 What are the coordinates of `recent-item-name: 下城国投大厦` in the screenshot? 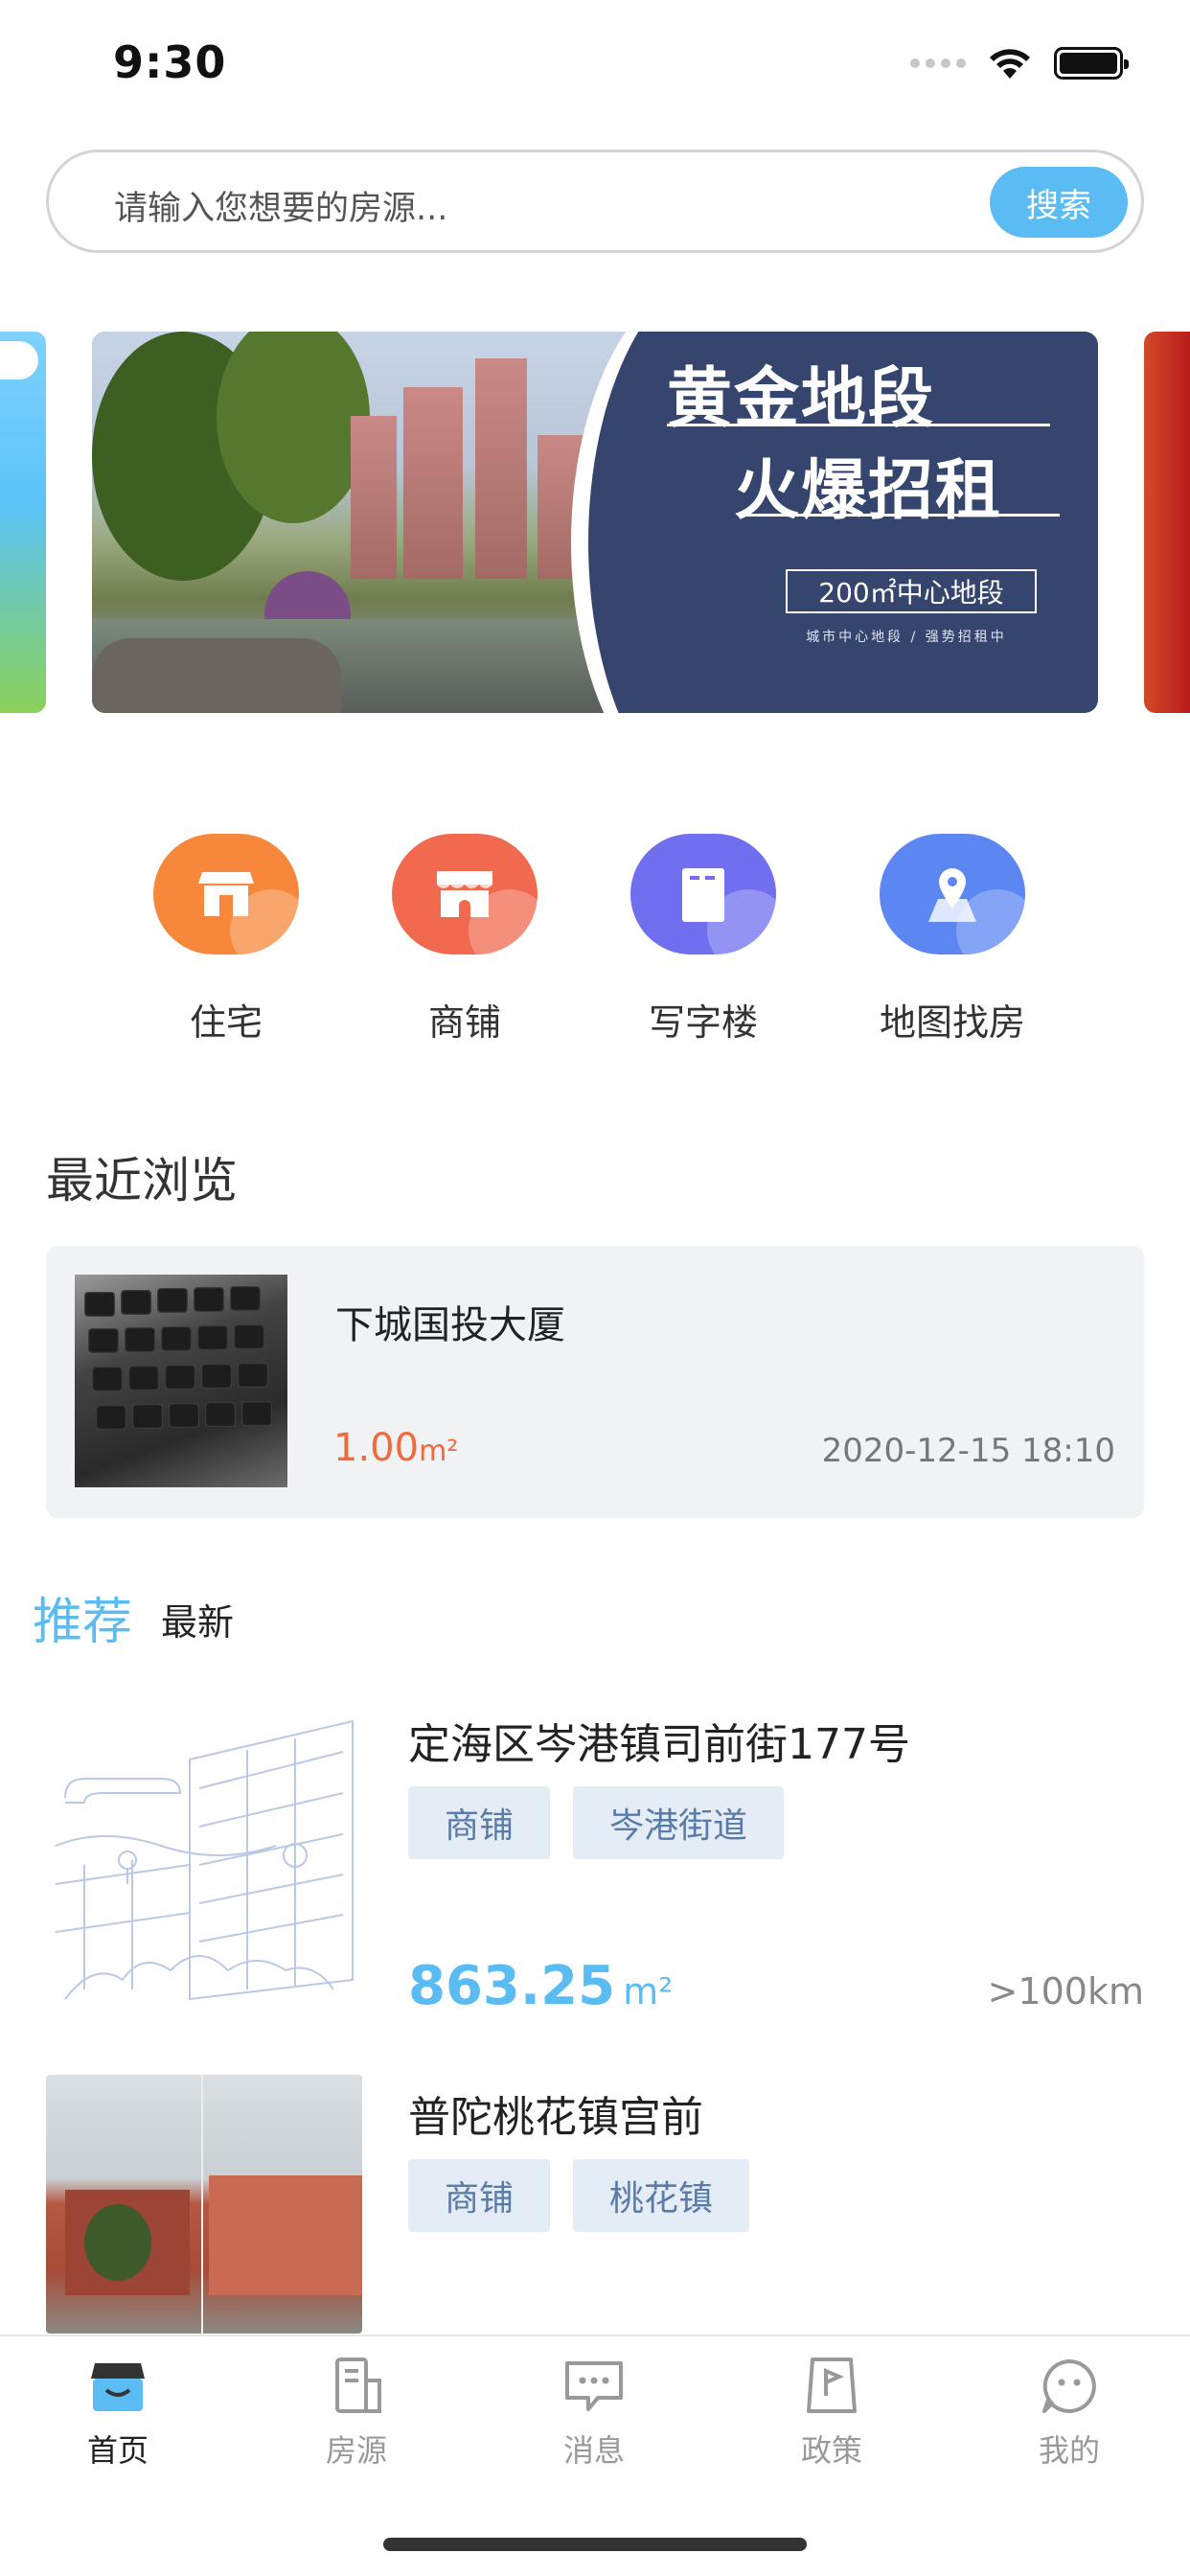 It's located at (450, 1325).